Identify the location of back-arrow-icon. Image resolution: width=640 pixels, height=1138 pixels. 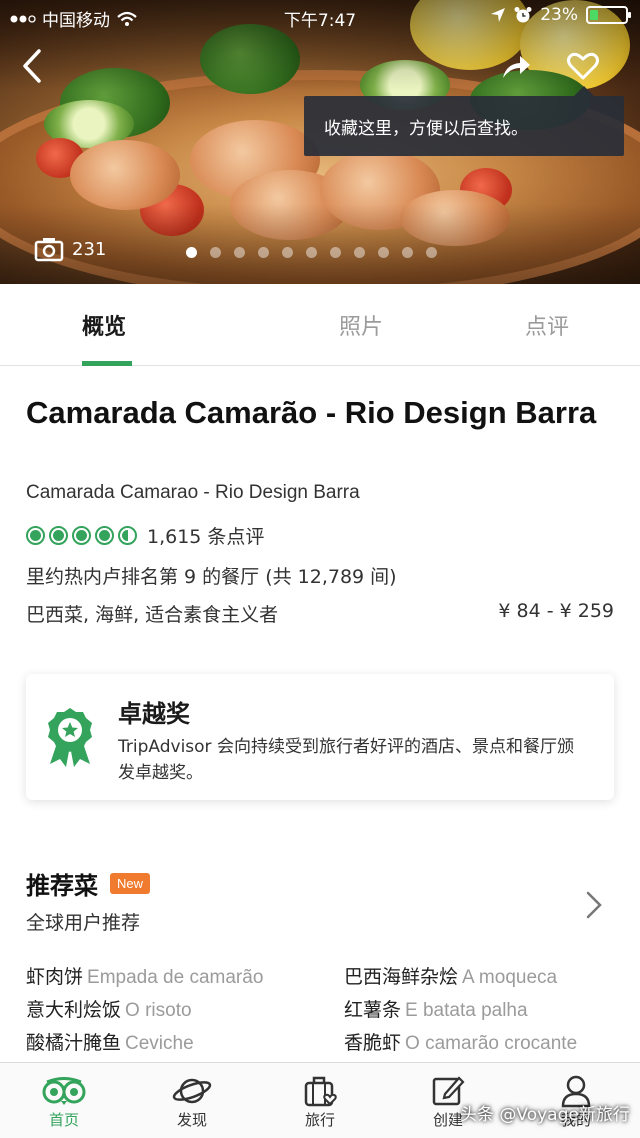
(32, 66).